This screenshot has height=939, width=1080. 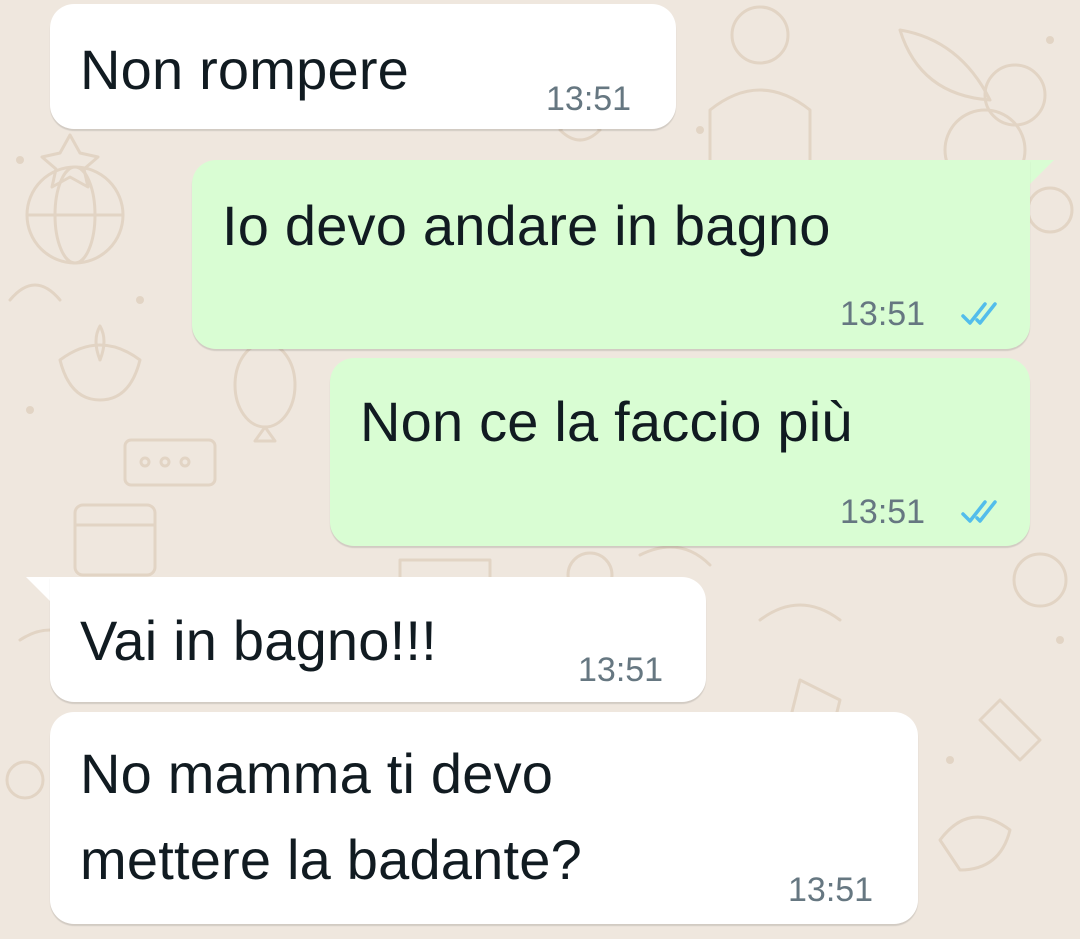 What do you see at coordinates (245, 69) in the screenshot?
I see `message-text: Non rompere` at bounding box center [245, 69].